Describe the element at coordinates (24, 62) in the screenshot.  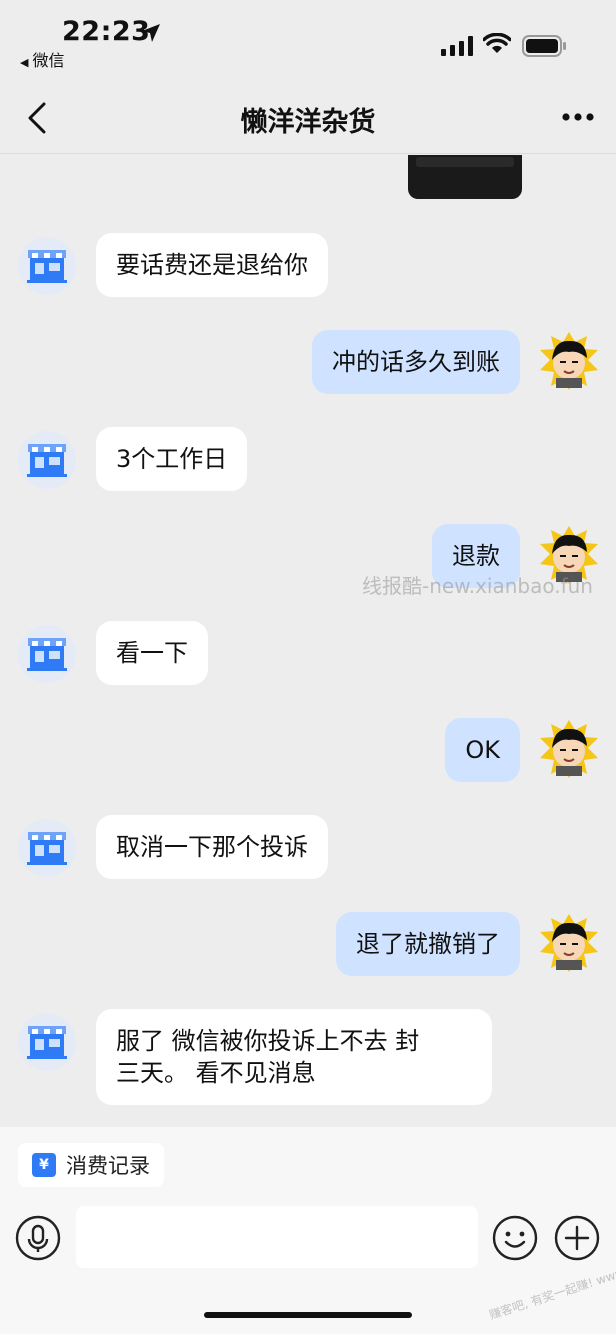
I see `back-triangle-icon: ◀` at that location.